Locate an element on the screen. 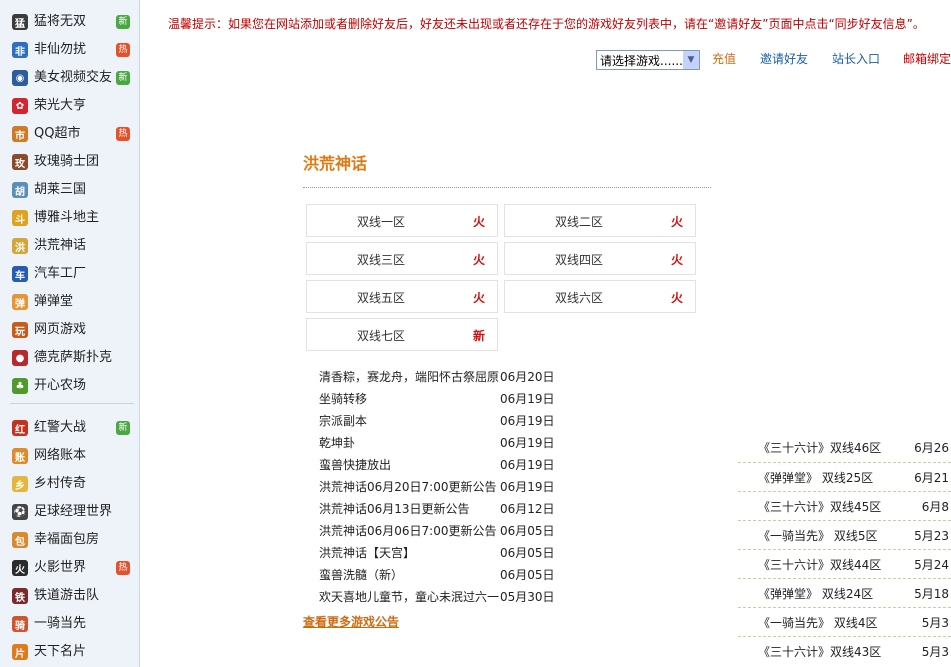  news-item: 洪荒神话06月06日7:00更新公告 06月05日 is located at coordinates (441, 530).